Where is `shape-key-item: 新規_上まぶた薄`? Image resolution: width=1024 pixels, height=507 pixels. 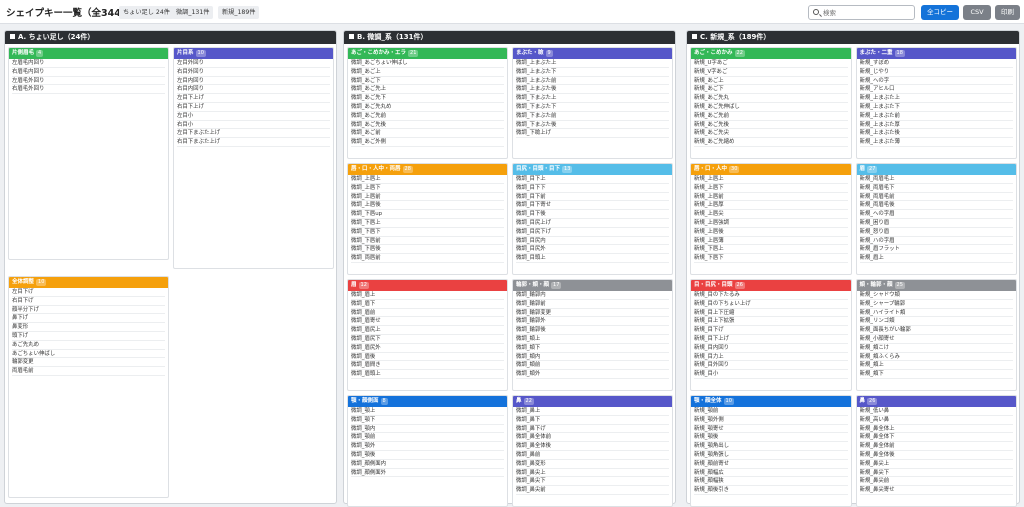
shape-key-item: 新規_上まぶた薄 is located at coordinates (936, 142).